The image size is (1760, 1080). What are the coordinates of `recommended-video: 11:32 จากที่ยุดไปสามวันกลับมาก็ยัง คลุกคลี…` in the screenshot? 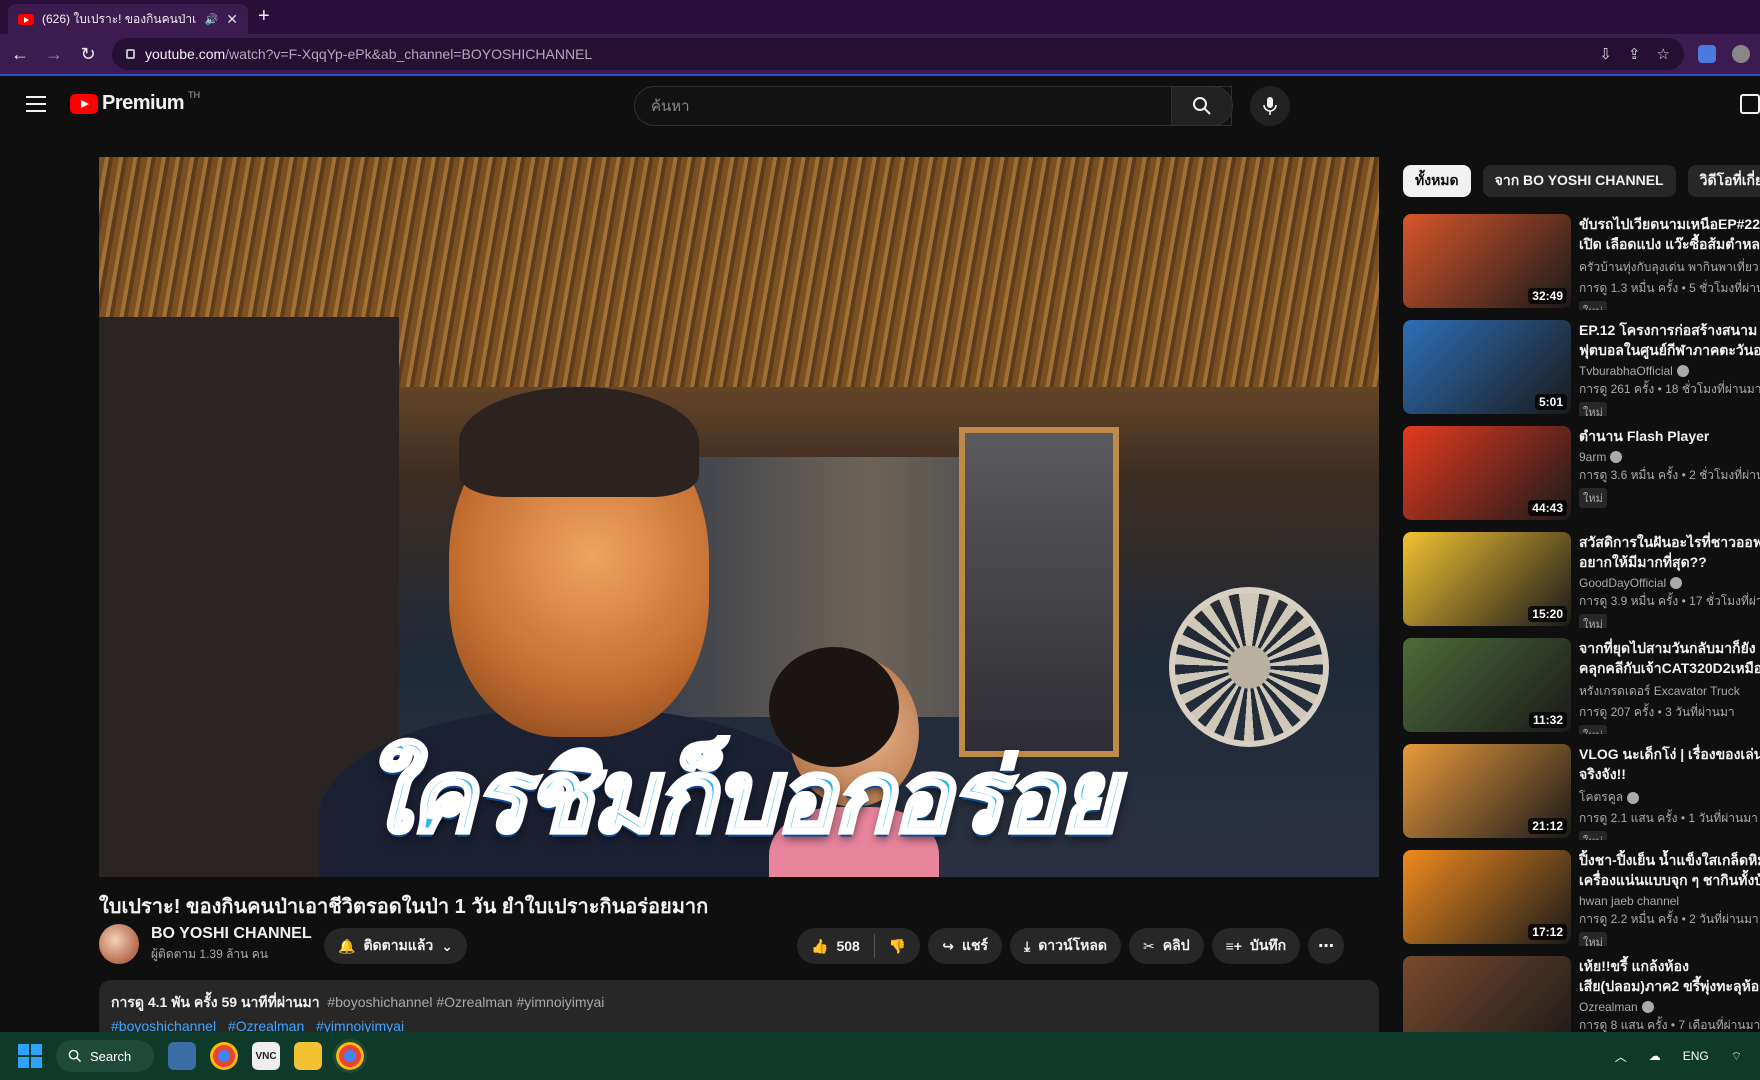 It's located at (1581, 686).